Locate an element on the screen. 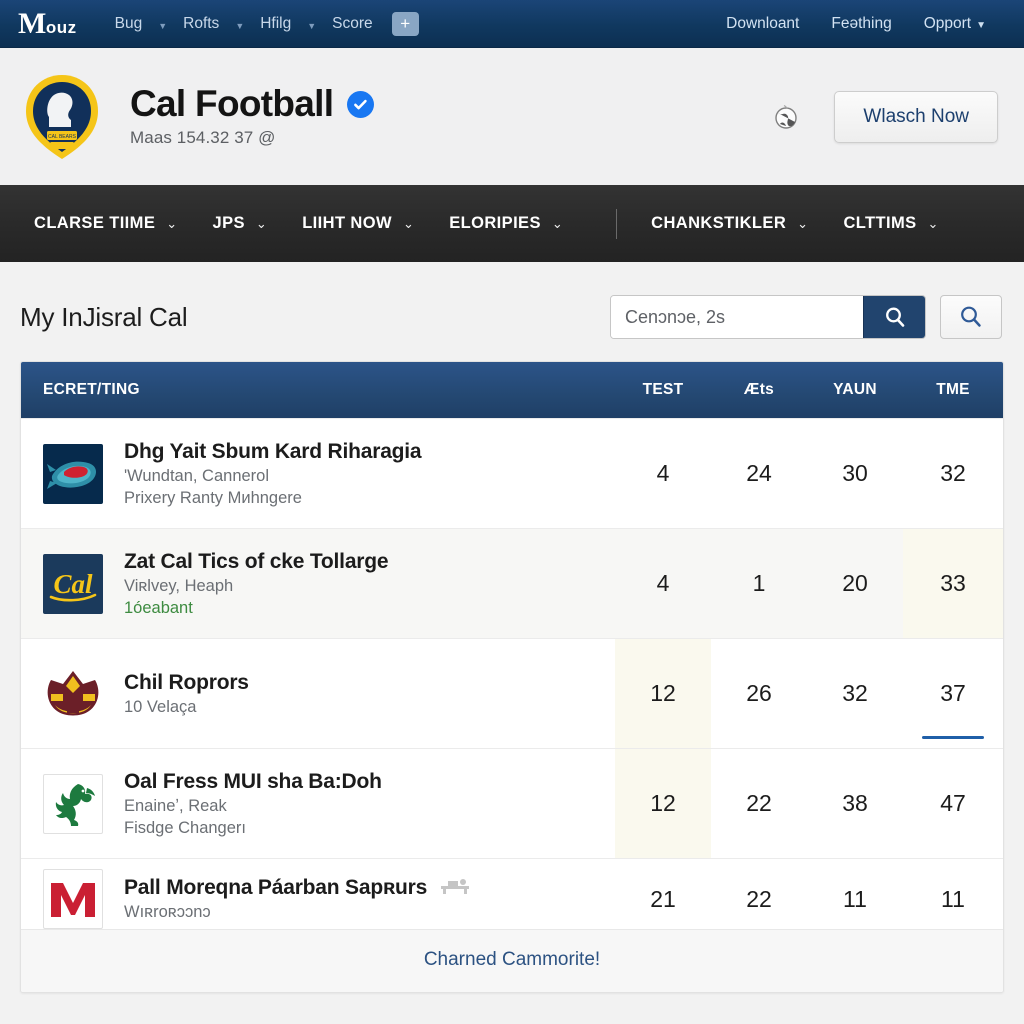  search-alt-button is located at coordinates (971, 317).